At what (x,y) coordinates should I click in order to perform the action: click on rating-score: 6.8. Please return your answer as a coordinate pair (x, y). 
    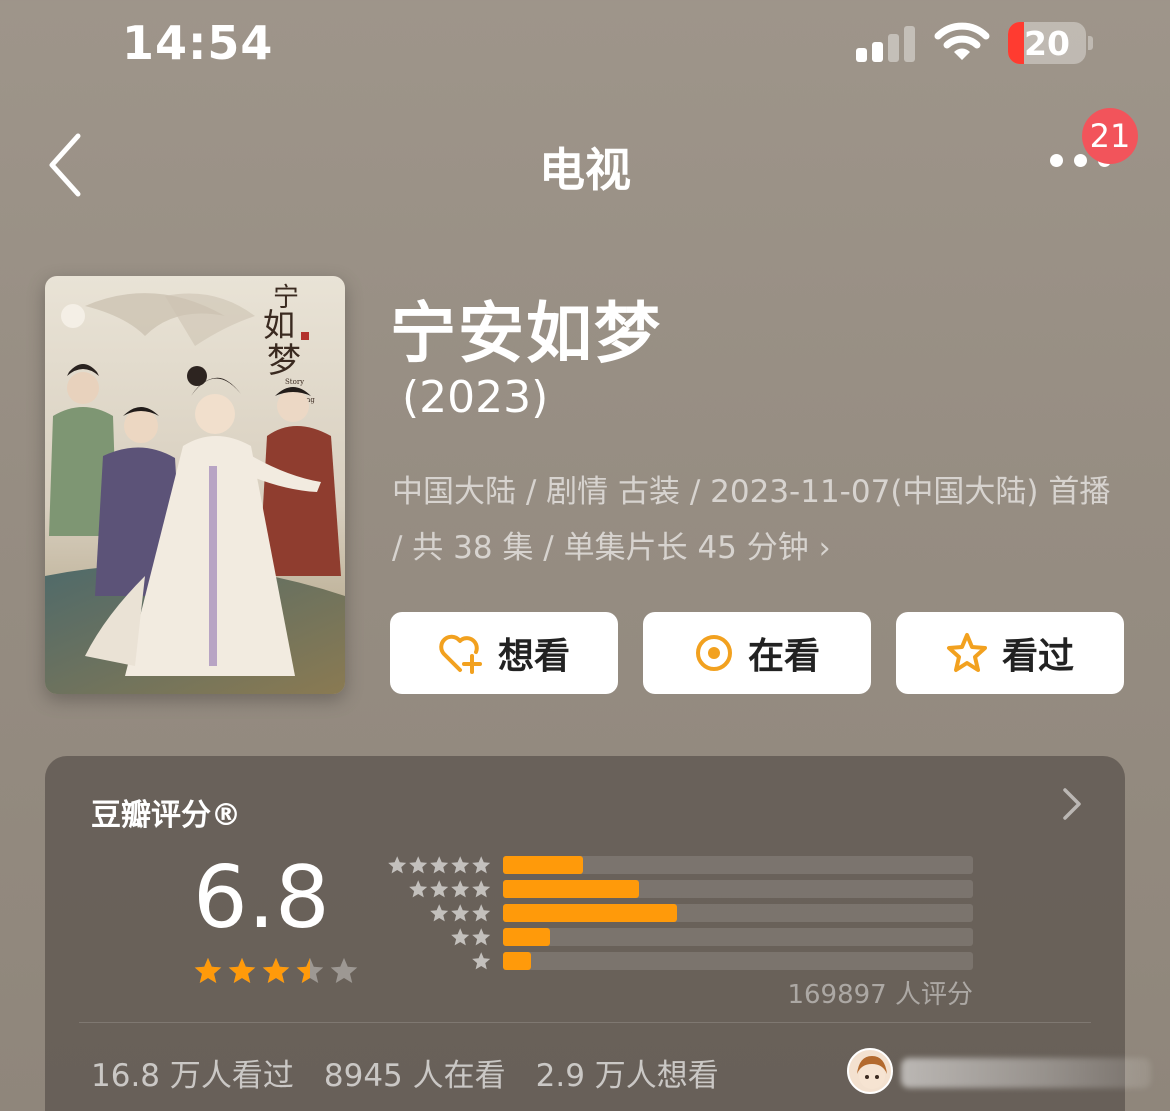
    Looking at the image, I should click on (261, 898).